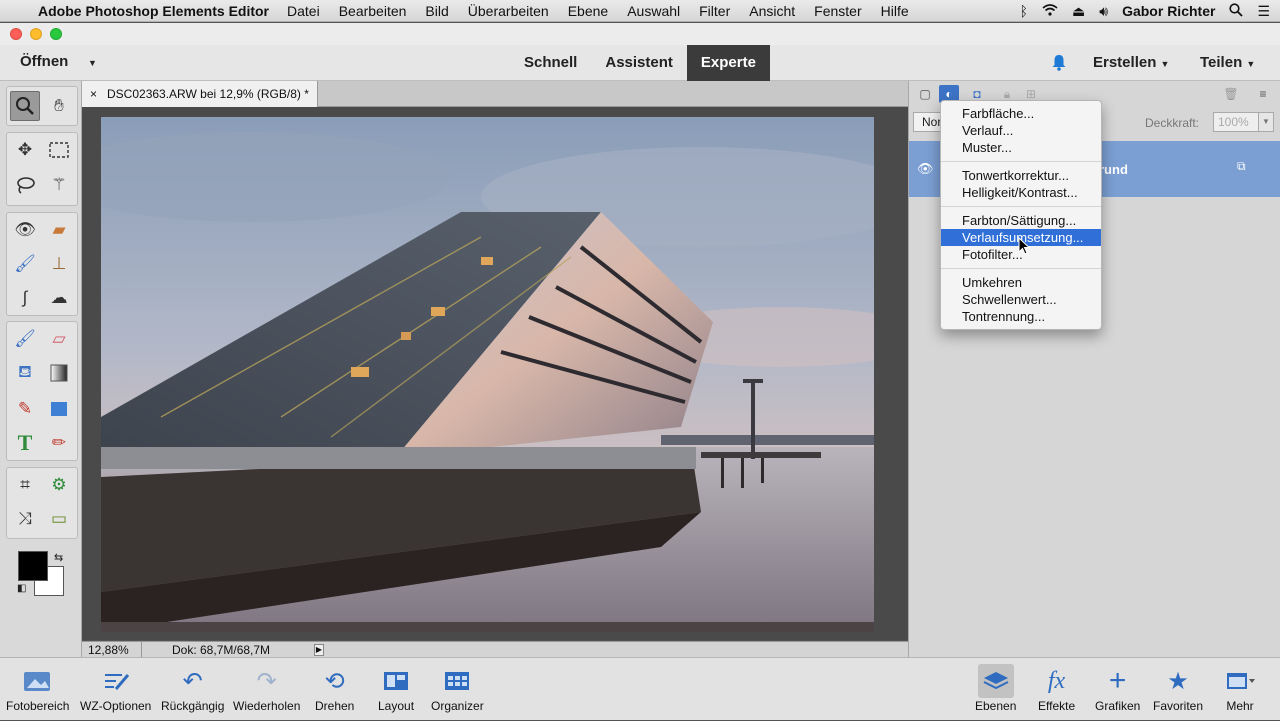  I want to click on bluetooth-icon: ᛒ, so click(1024, 11).